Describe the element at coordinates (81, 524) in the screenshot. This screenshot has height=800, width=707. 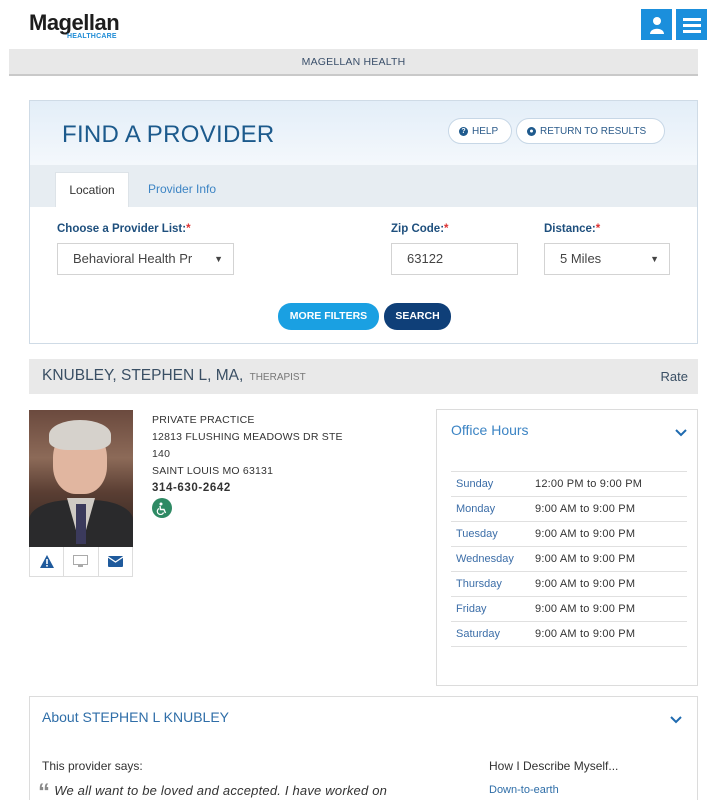
I see `photo-tie` at that location.